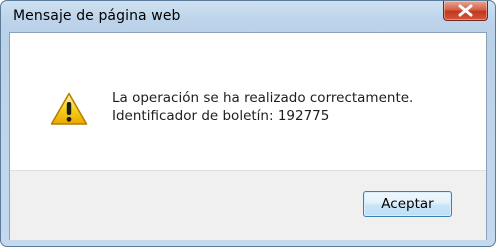 The image size is (496, 247). I want to click on accept-button: Aceptar, so click(407, 204).